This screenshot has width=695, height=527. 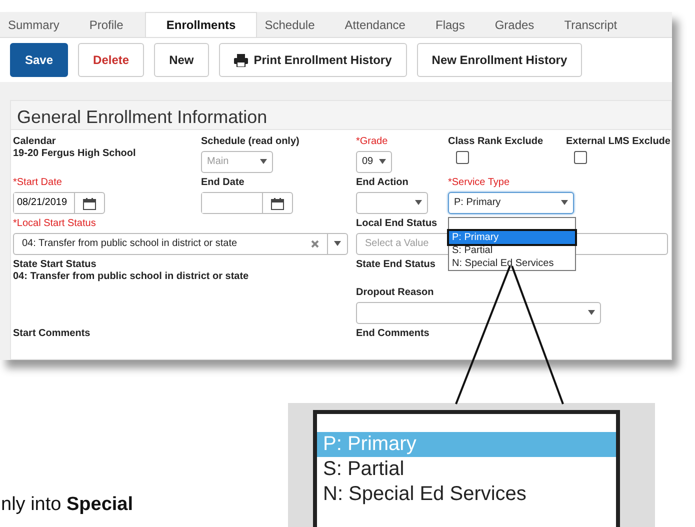 I want to click on tab: Flags, so click(x=457, y=24).